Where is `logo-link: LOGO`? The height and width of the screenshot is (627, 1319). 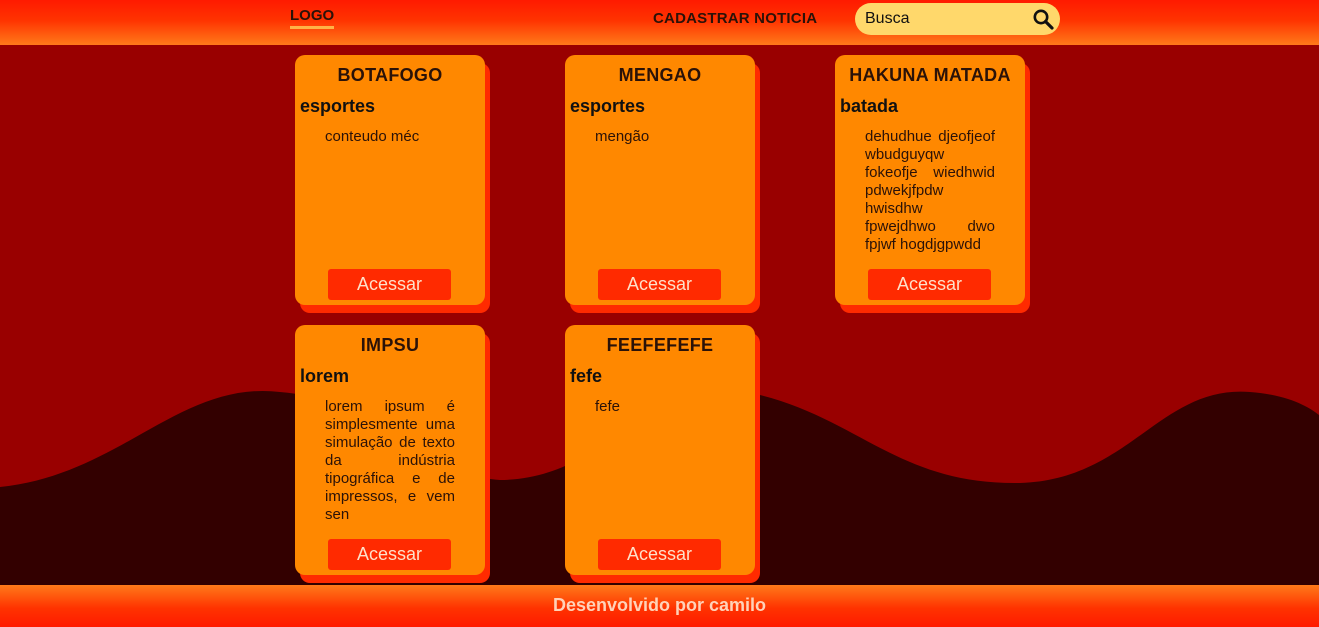
logo-link: LOGO is located at coordinates (312, 18).